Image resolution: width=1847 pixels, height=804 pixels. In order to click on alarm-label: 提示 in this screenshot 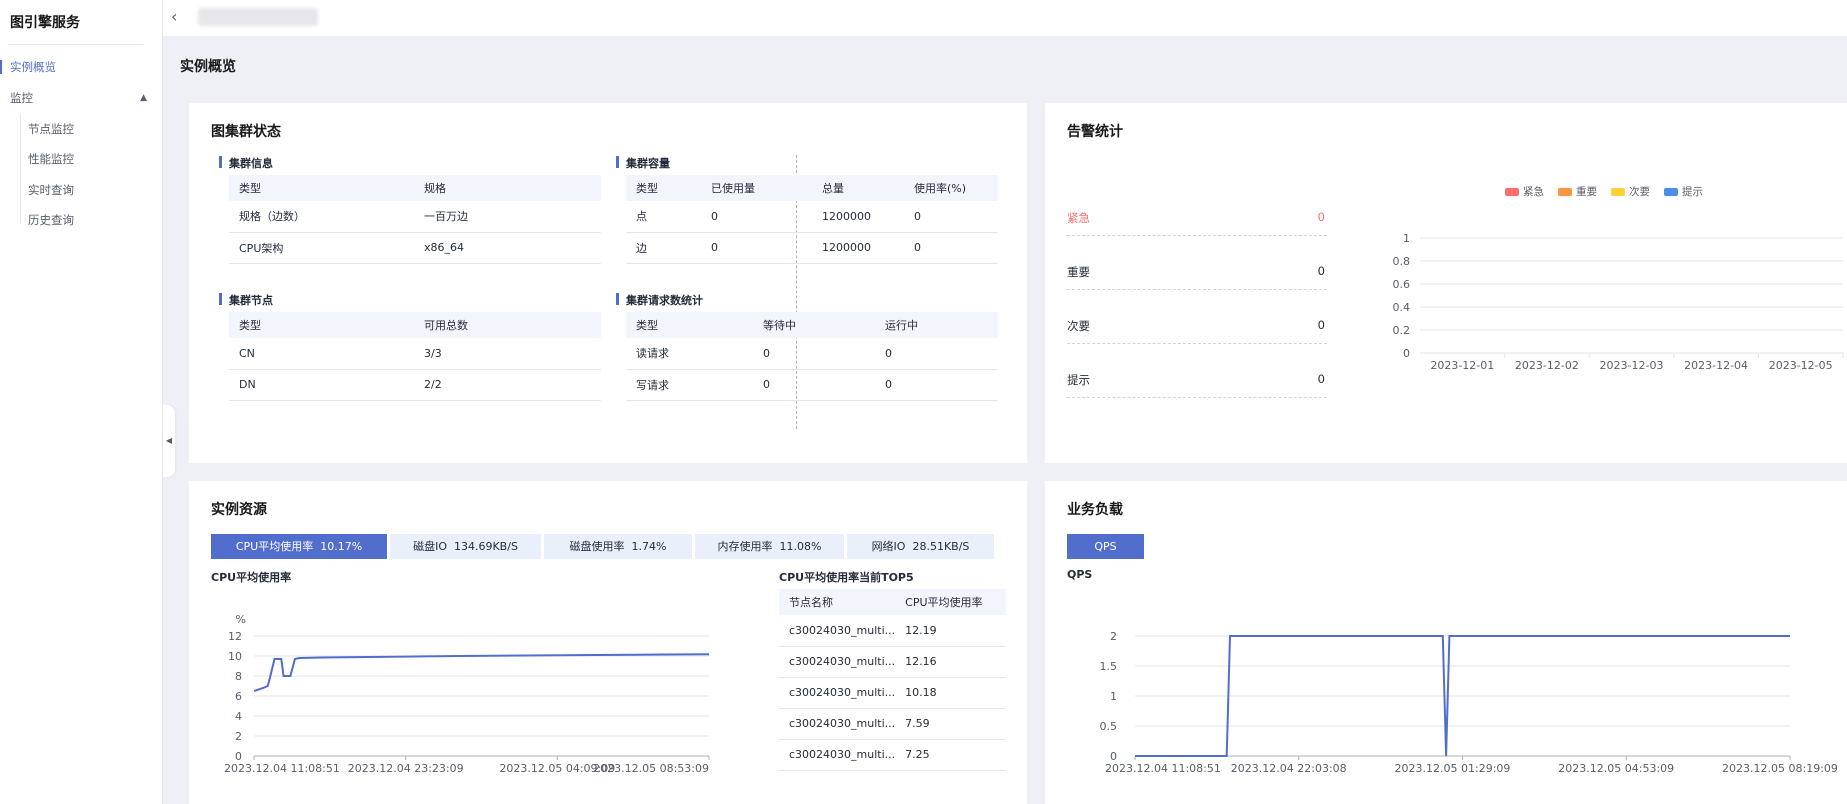, I will do `click(1078, 380)`.